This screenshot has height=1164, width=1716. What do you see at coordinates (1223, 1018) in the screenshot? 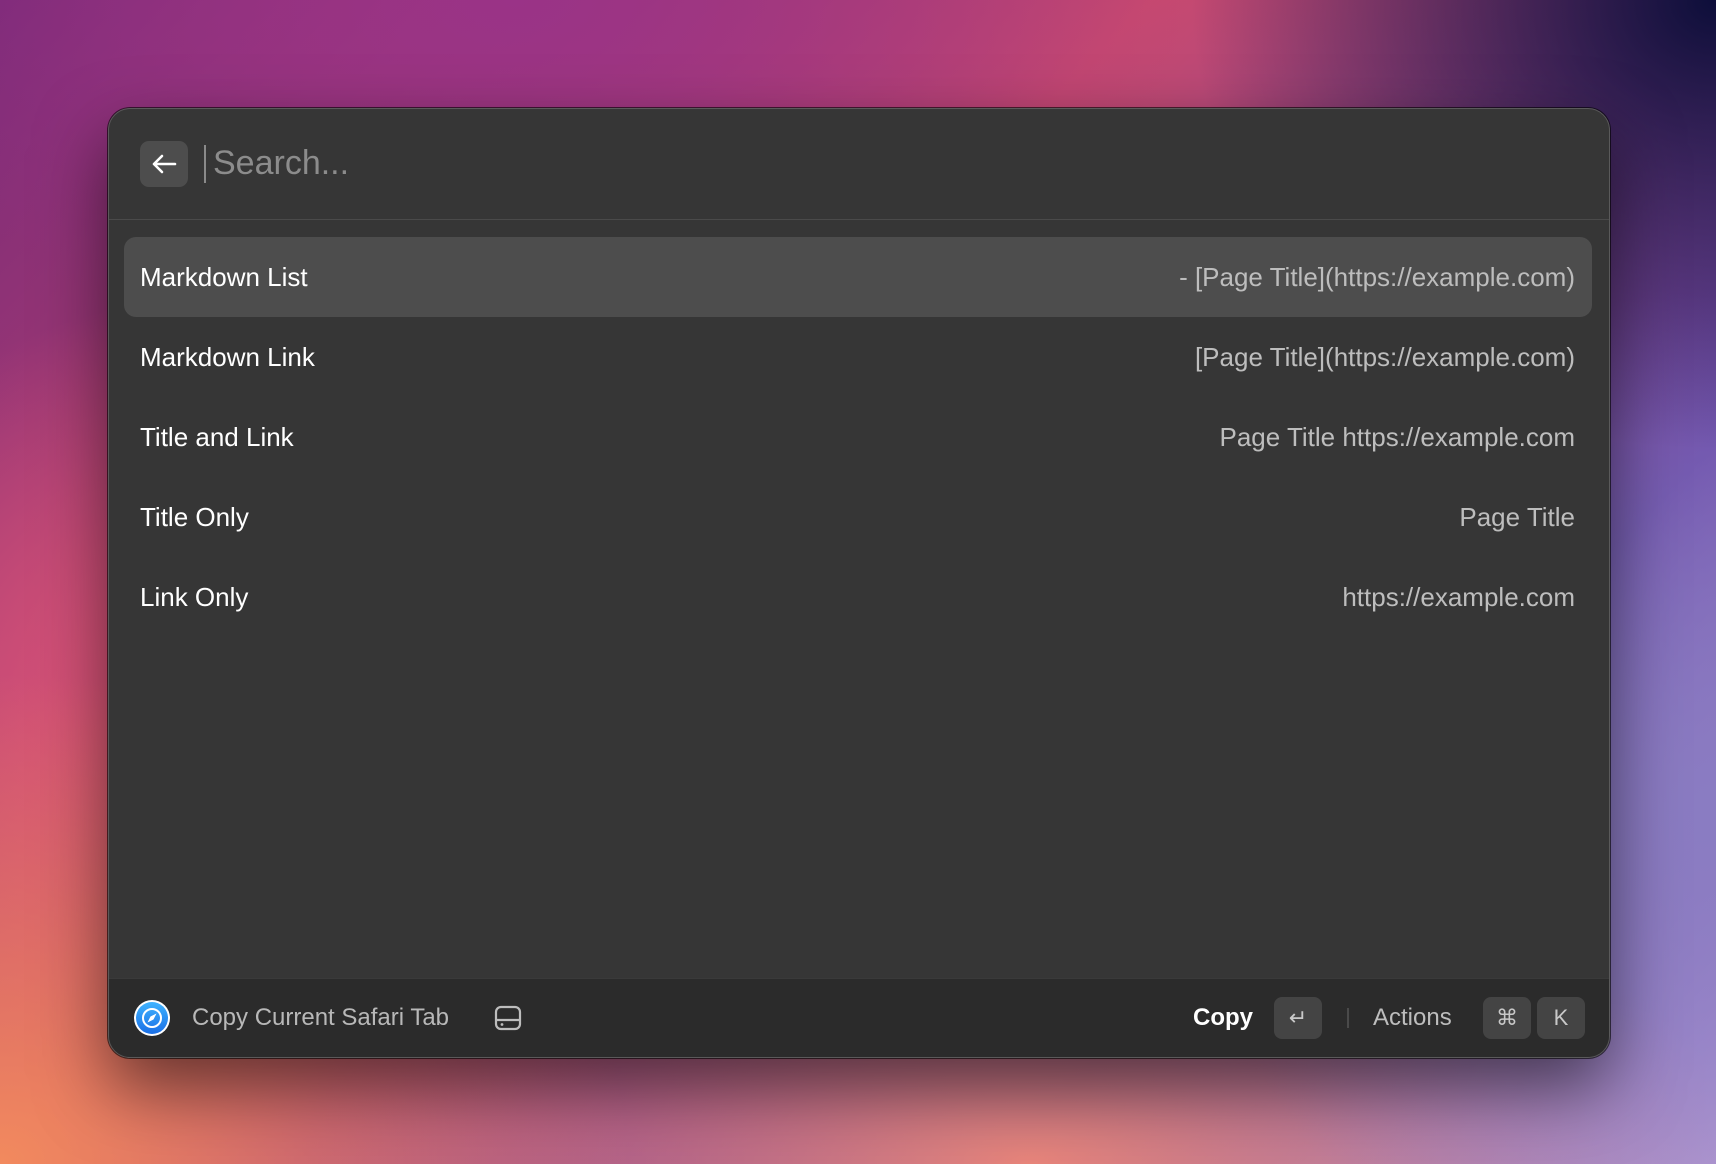
I see `copy-button: Copy` at bounding box center [1223, 1018].